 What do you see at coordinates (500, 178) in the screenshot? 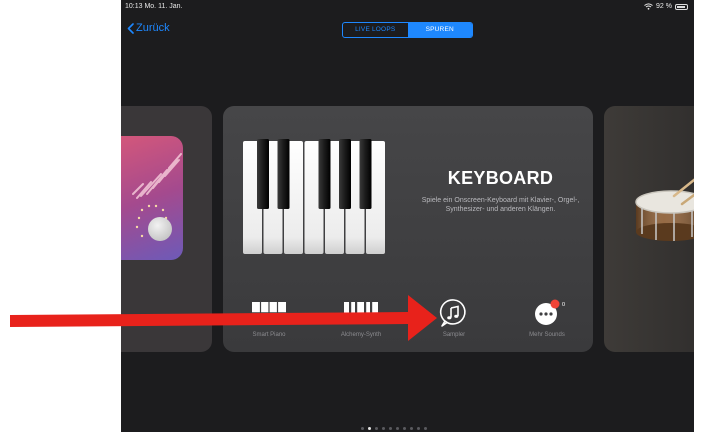
I see `instrument-title: KEYBOARD` at bounding box center [500, 178].